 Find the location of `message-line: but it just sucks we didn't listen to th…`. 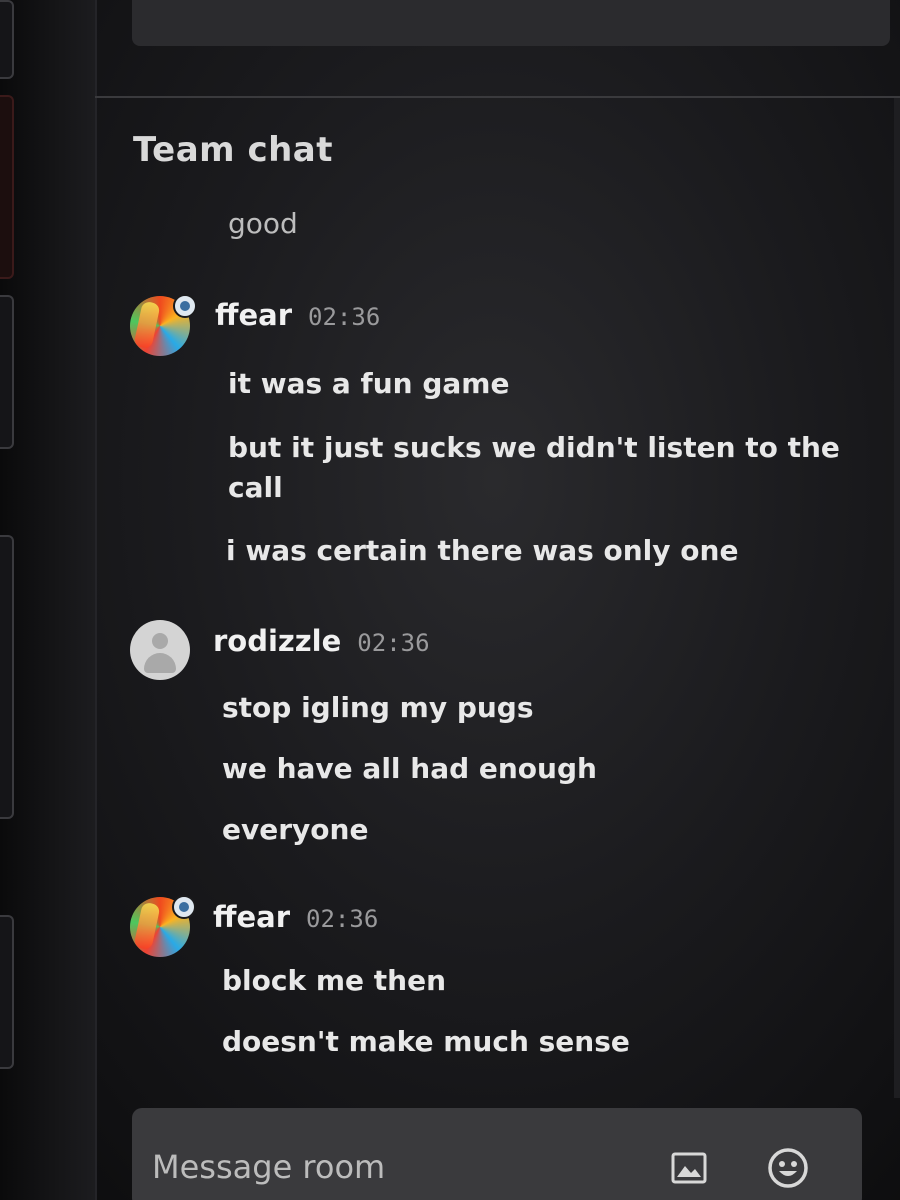

message-line: but it just sucks we didn't listen to th… is located at coordinates (534, 467).